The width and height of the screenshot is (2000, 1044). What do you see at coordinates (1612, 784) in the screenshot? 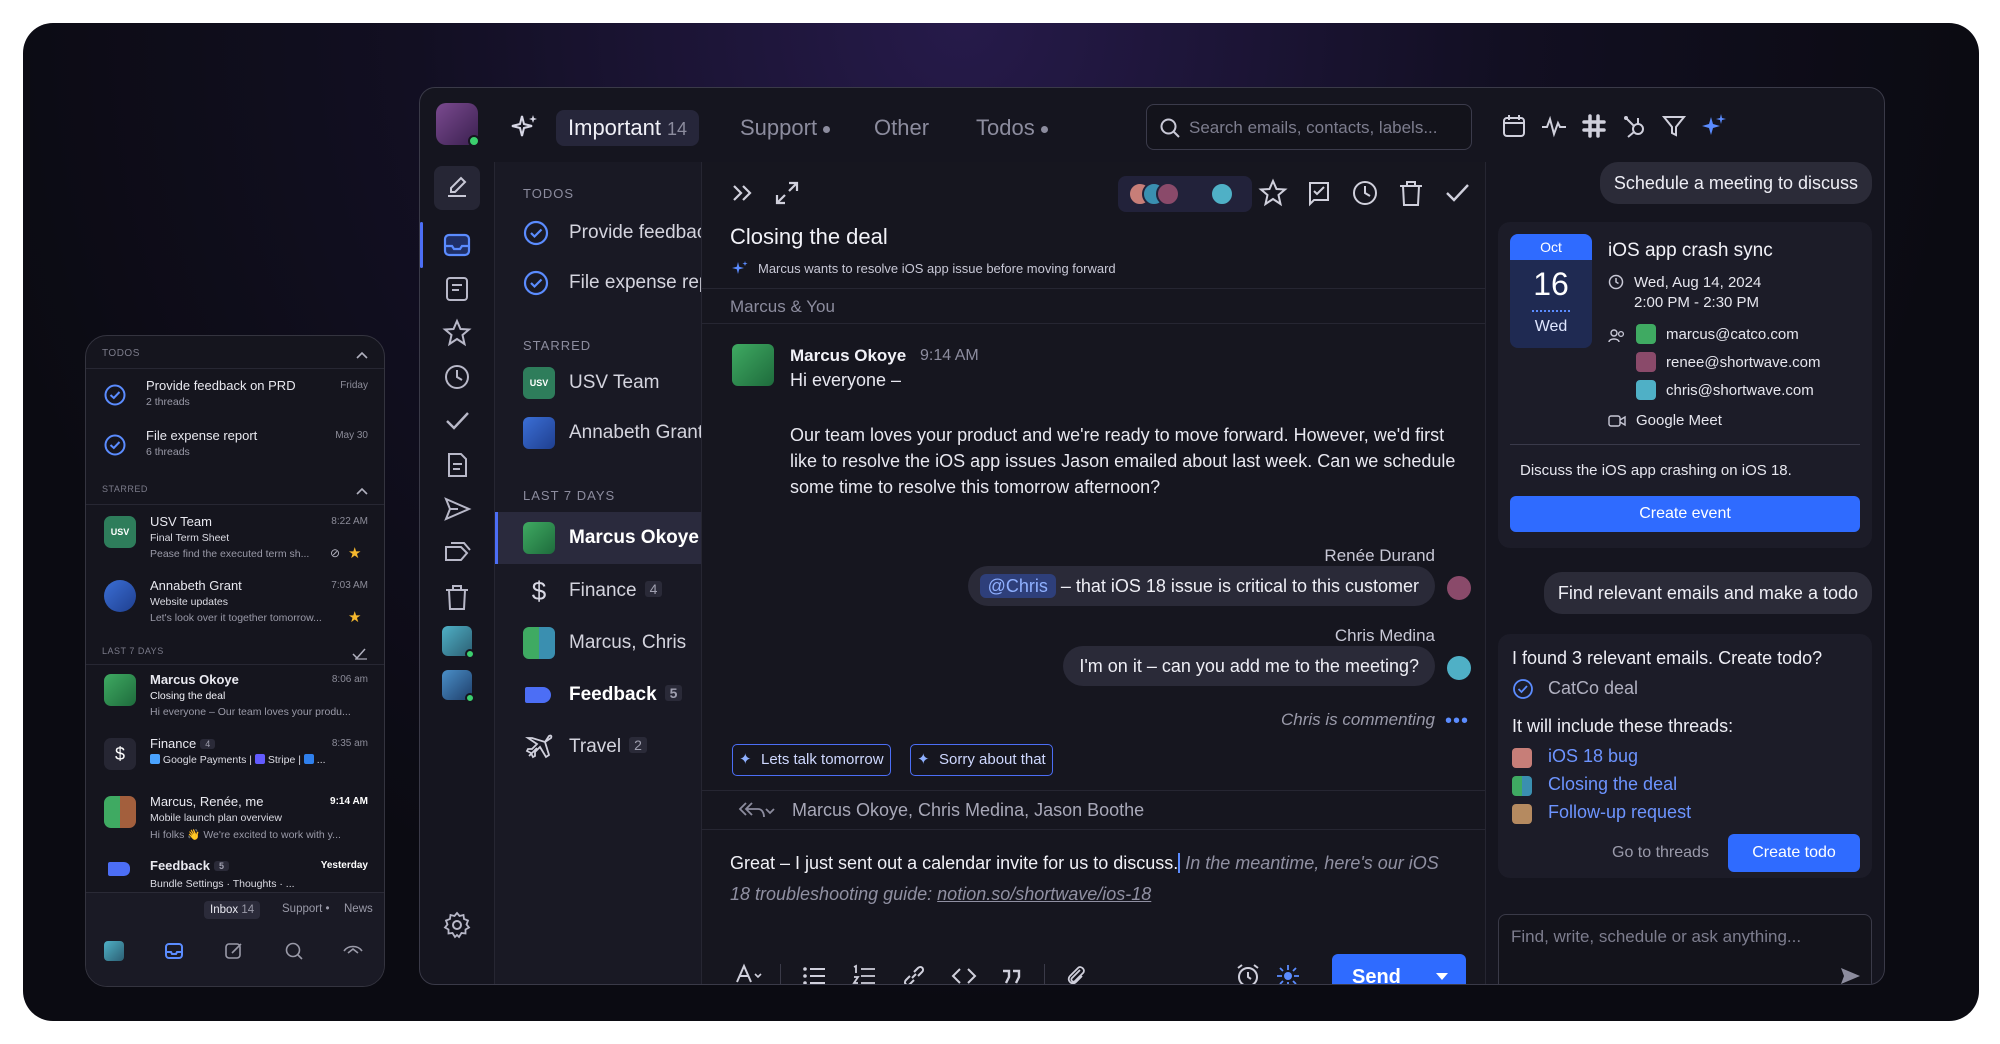
I see `thread-link: Closing the deal` at bounding box center [1612, 784].